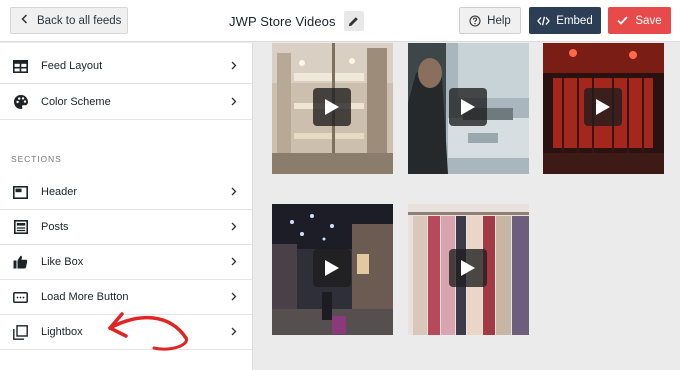 This screenshot has height=370, width=680. Describe the element at coordinates (574, 20) in the screenshot. I see `embed-label: Embed` at that location.